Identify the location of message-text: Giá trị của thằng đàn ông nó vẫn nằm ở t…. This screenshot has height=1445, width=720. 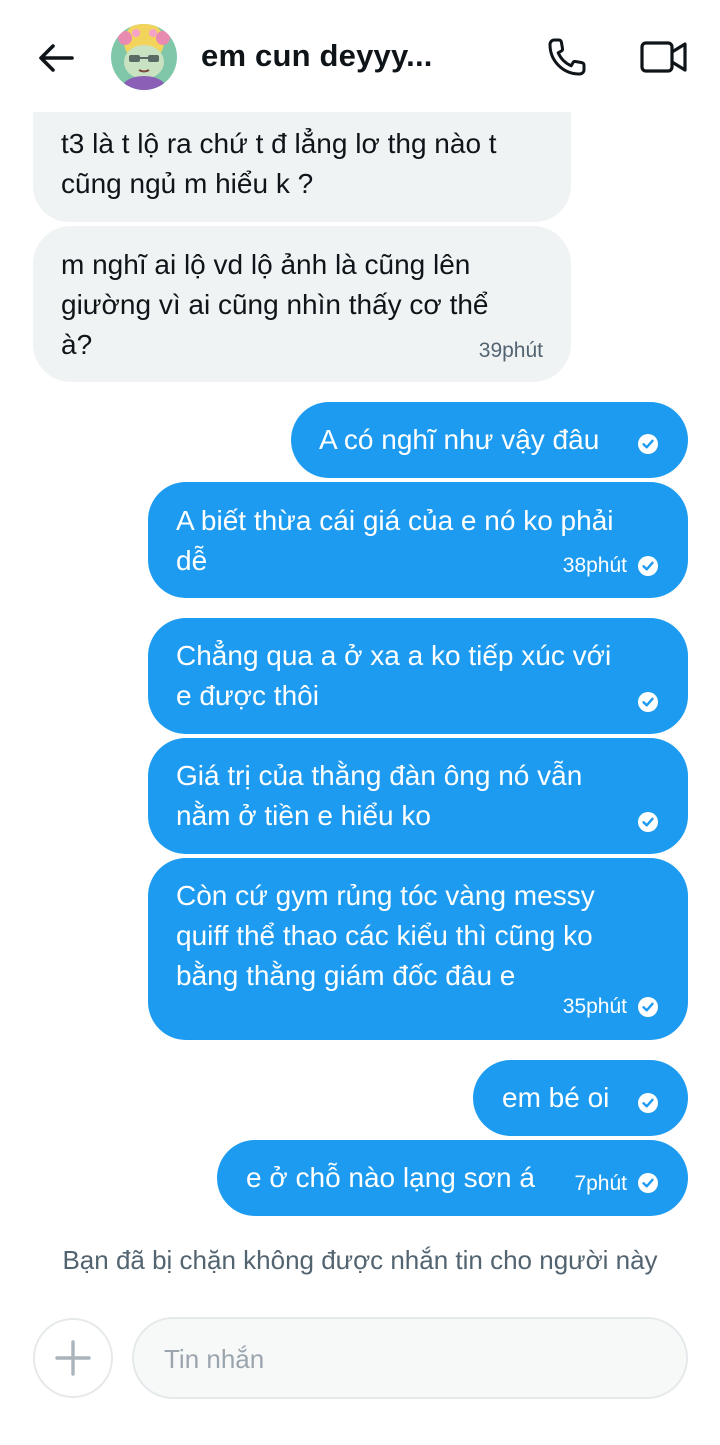
(379, 795).